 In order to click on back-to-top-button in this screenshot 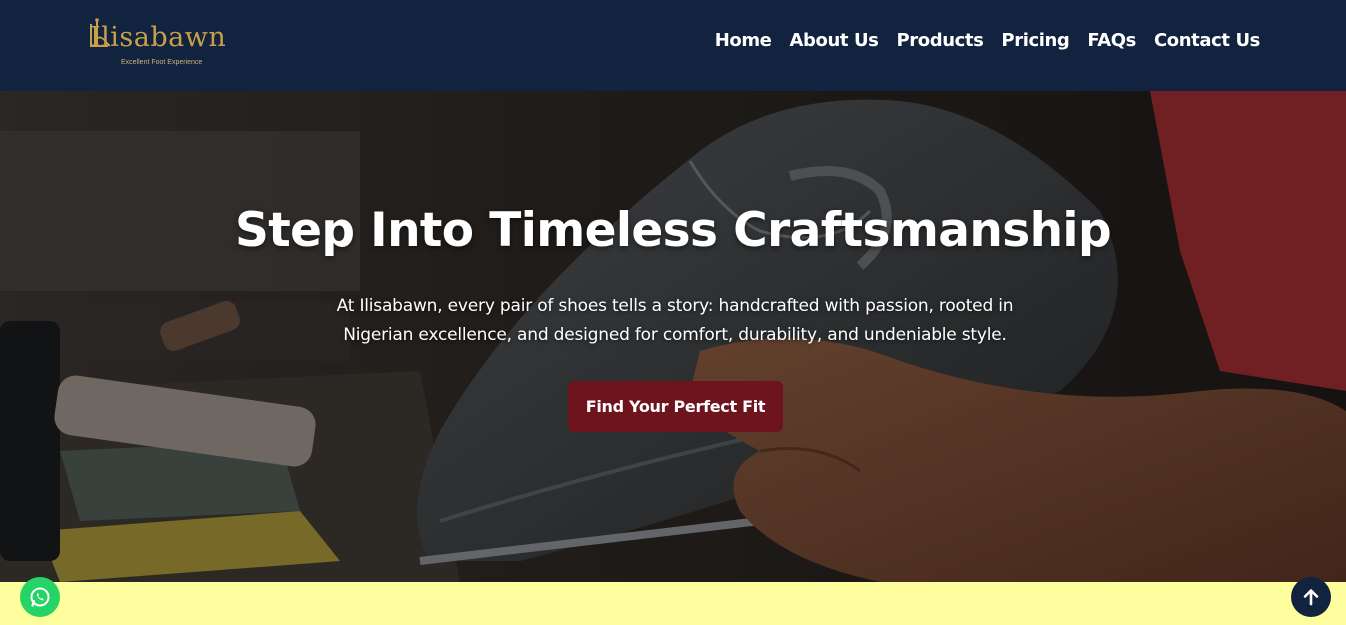, I will do `click(1311, 597)`.